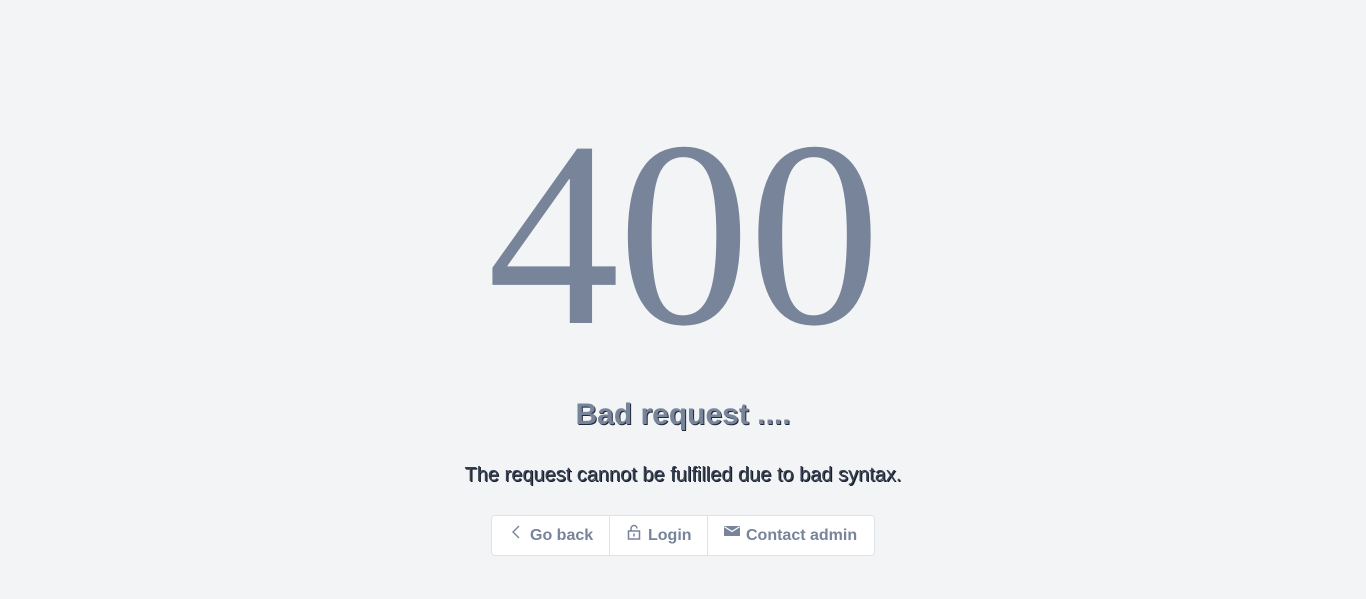 The height and width of the screenshot is (599, 1366). I want to click on chevron-left-icon, so click(516, 532).